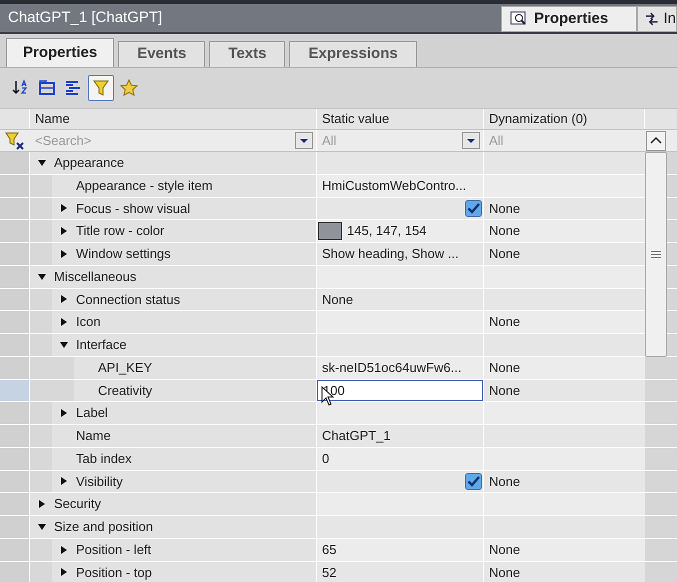 The image size is (677, 582). What do you see at coordinates (356, 436) in the screenshot?
I see `property-value: ChatGPT_1` at bounding box center [356, 436].